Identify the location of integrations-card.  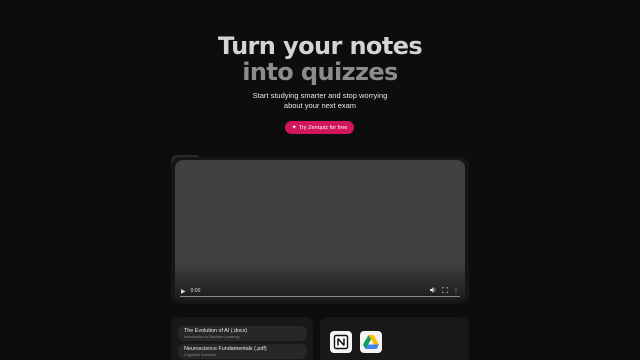
(394, 338).